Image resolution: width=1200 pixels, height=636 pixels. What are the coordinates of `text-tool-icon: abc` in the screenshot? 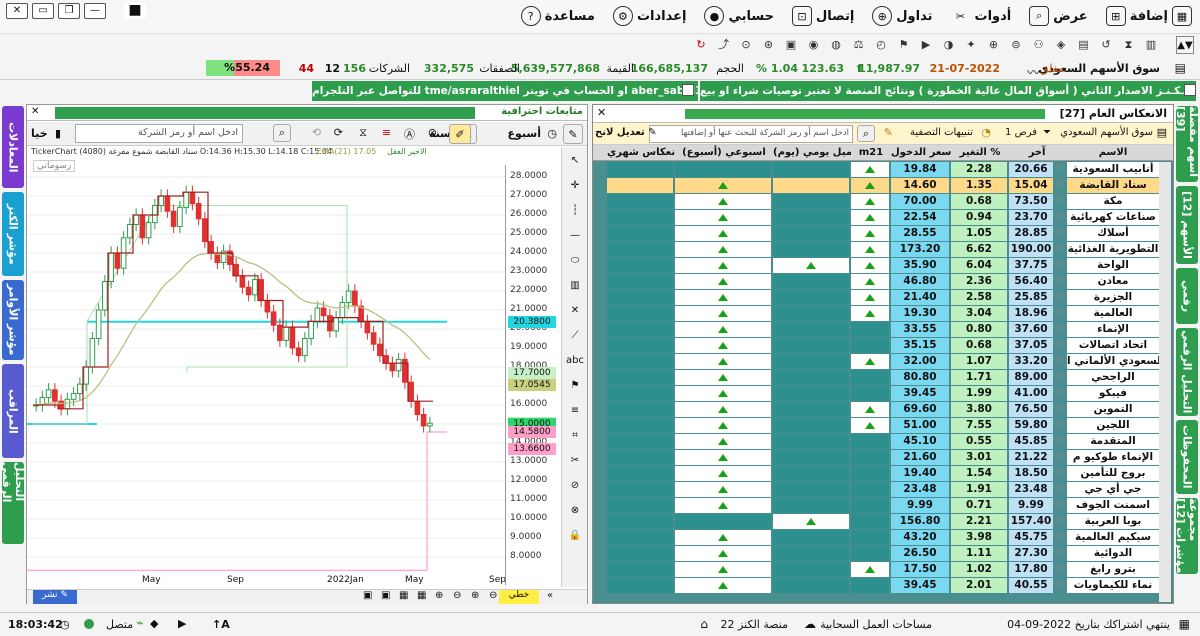 It's located at (575, 360).